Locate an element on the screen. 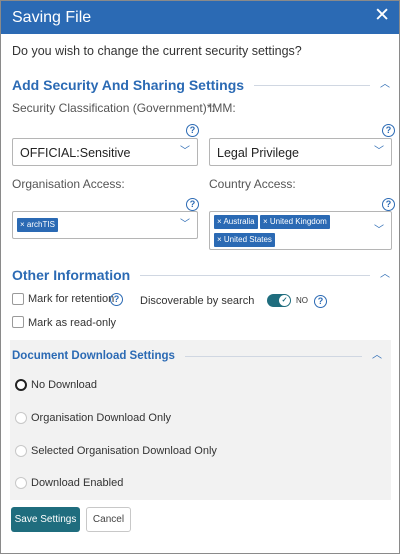 This screenshot has height=554, width=400. imm-help-icon: ? is located at coordinates (388, 130).